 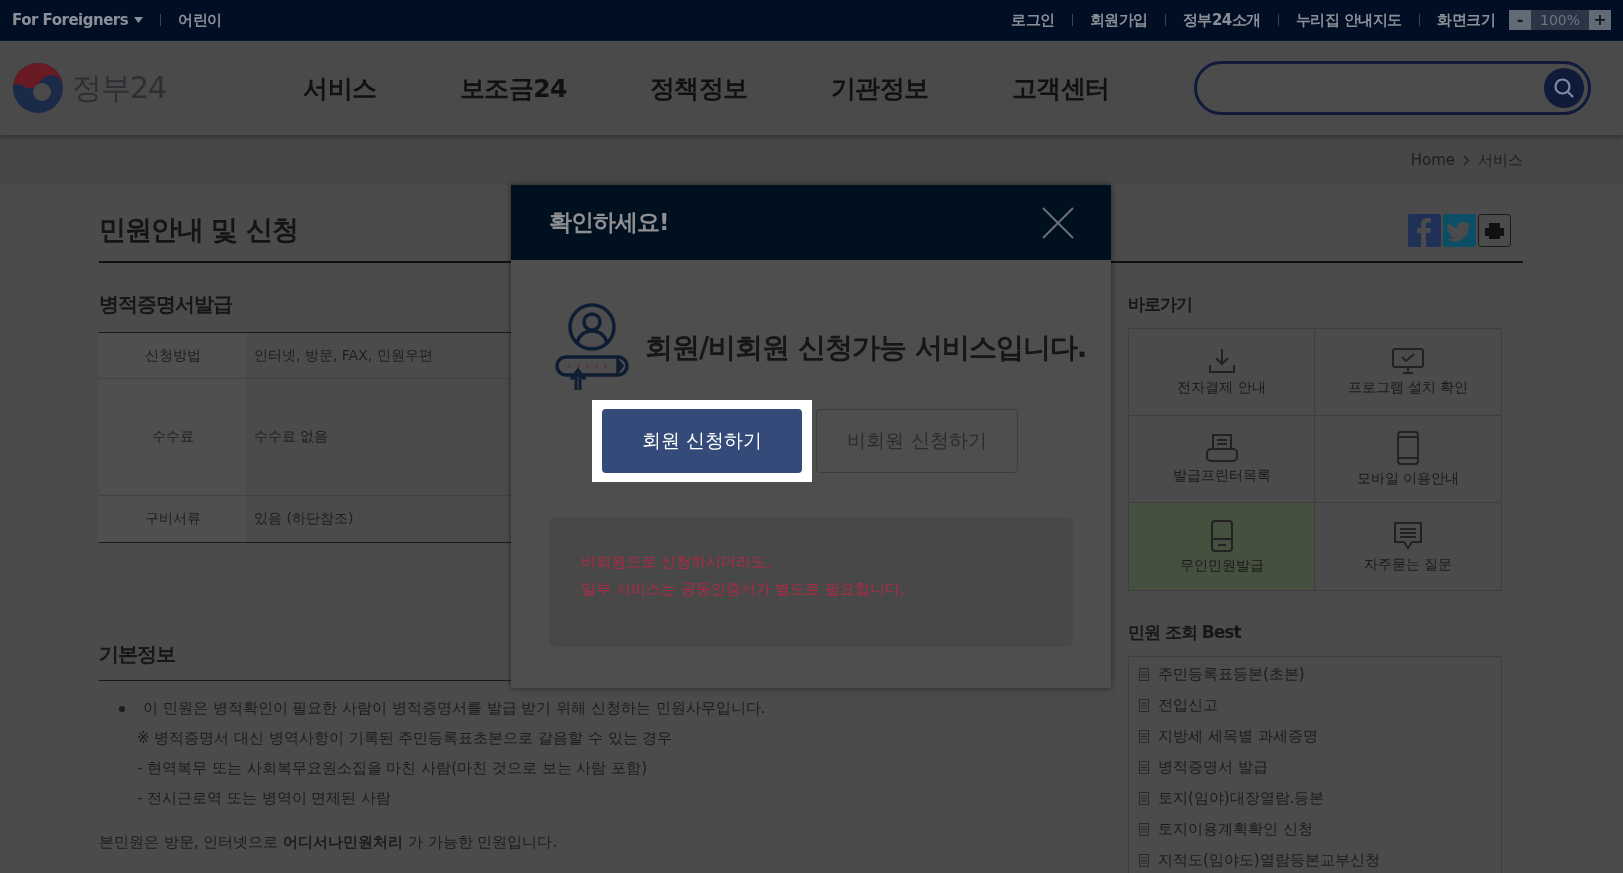 What do you see at coordinates (1408, 535) in the screenshot?
I see `chat-bubble-icon` at bounding box center [1408, 535].